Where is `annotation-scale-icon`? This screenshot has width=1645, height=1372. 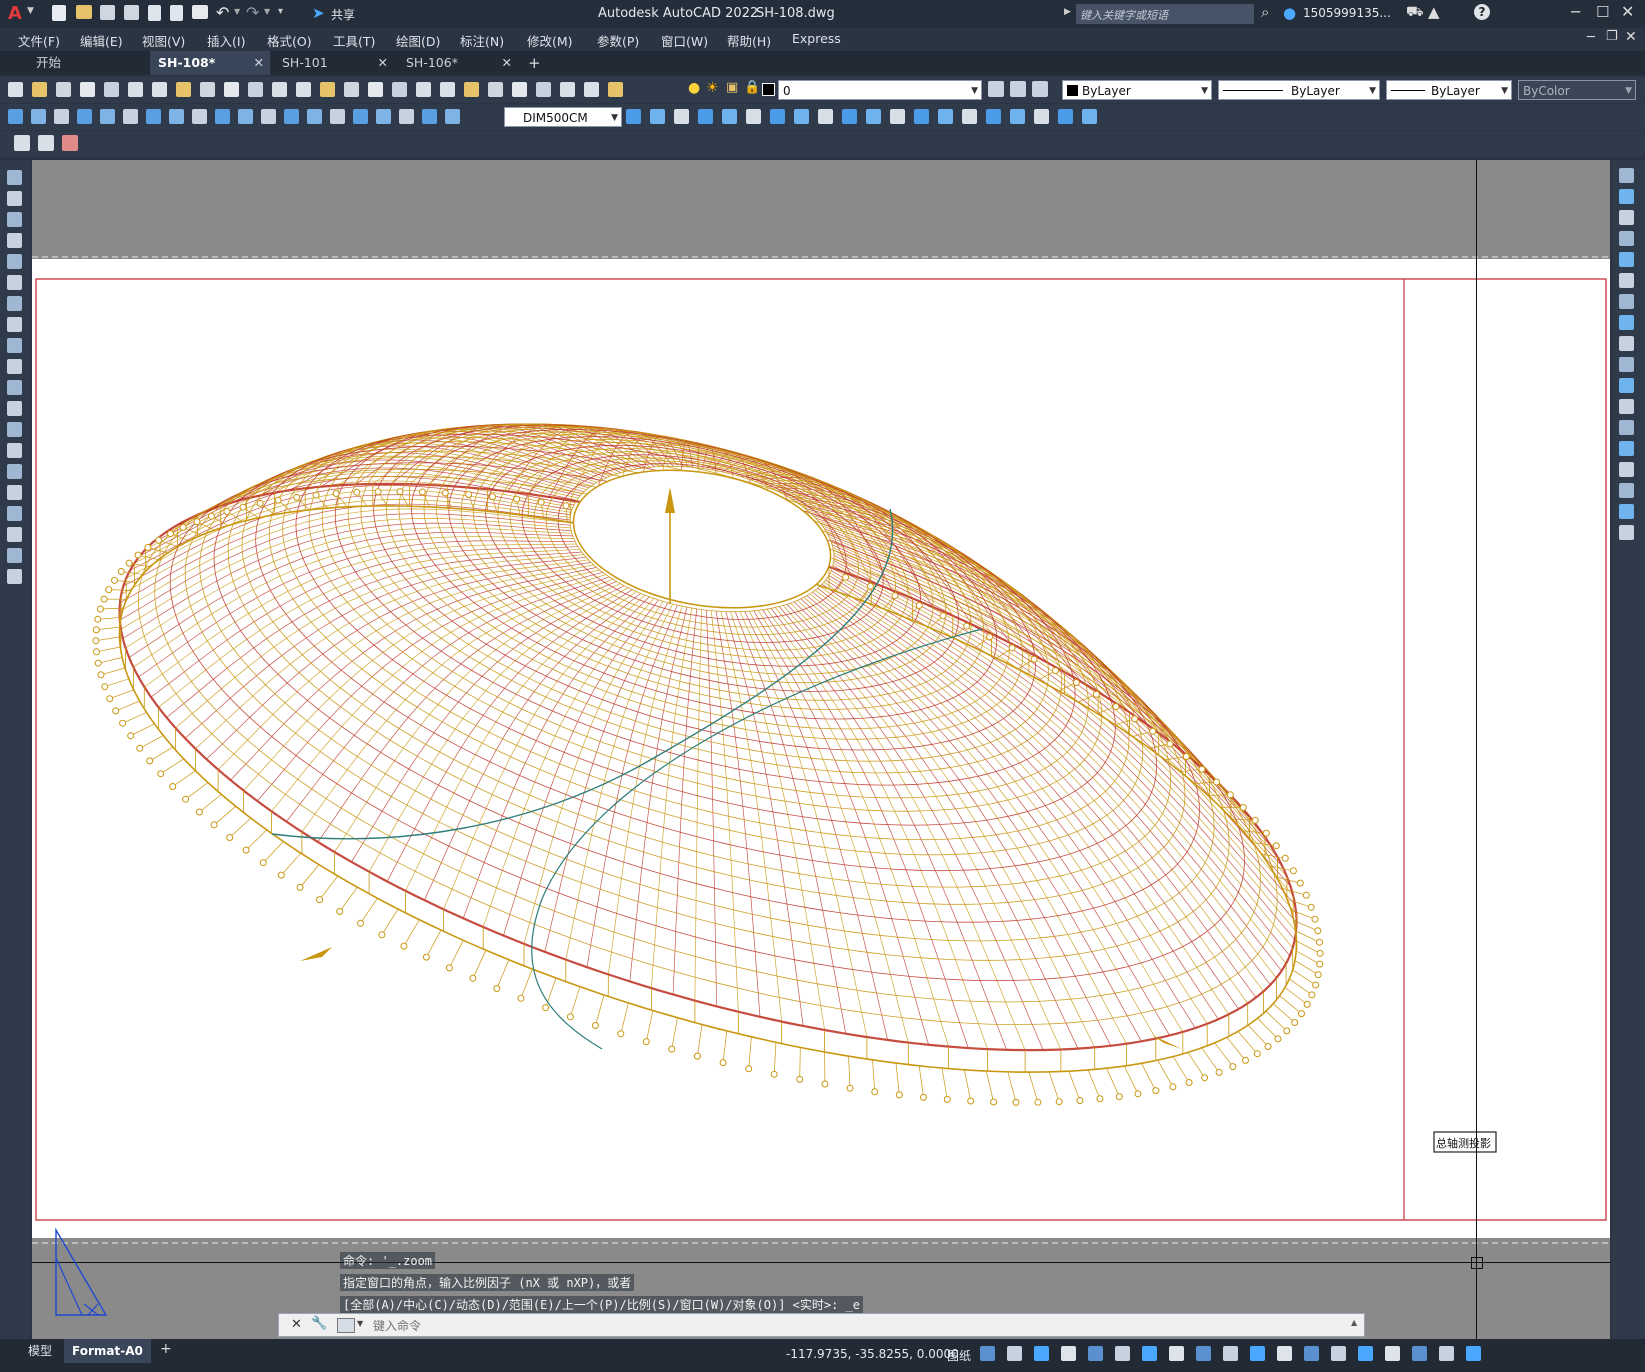
annotation-scale-icon is located at coordinates (1365, 1353).